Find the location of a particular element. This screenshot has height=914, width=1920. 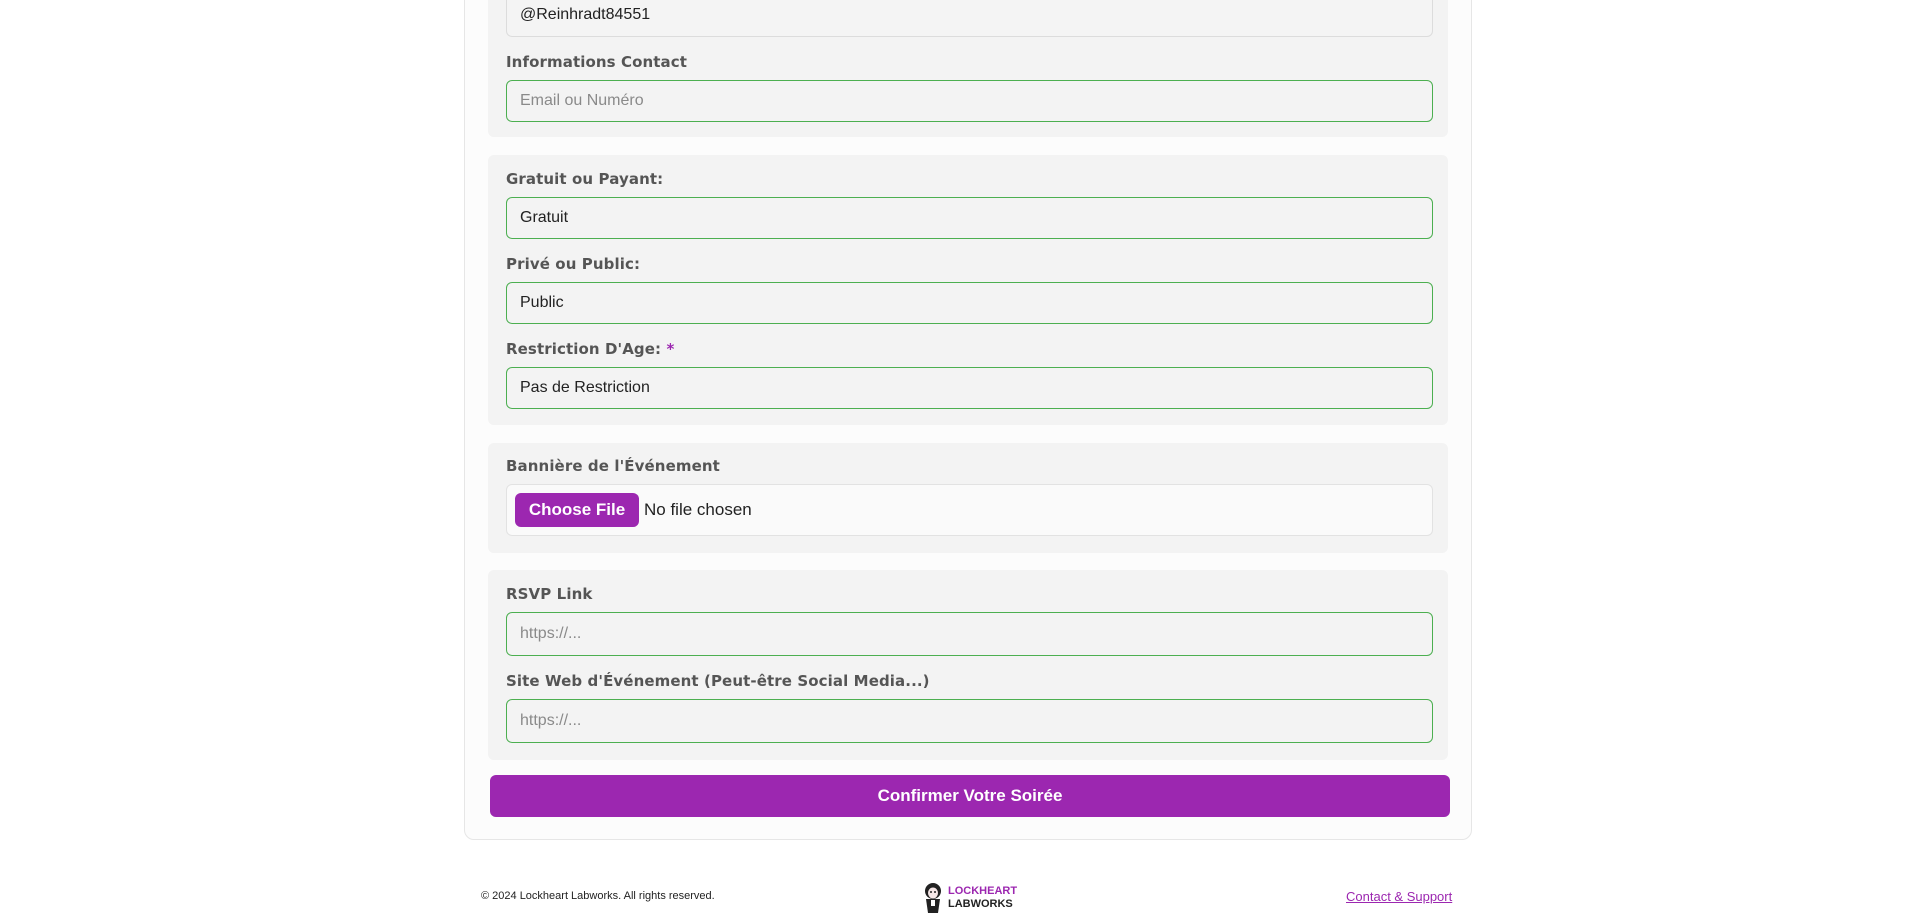

privacy-select: Public is located at coordinates (969, 303).